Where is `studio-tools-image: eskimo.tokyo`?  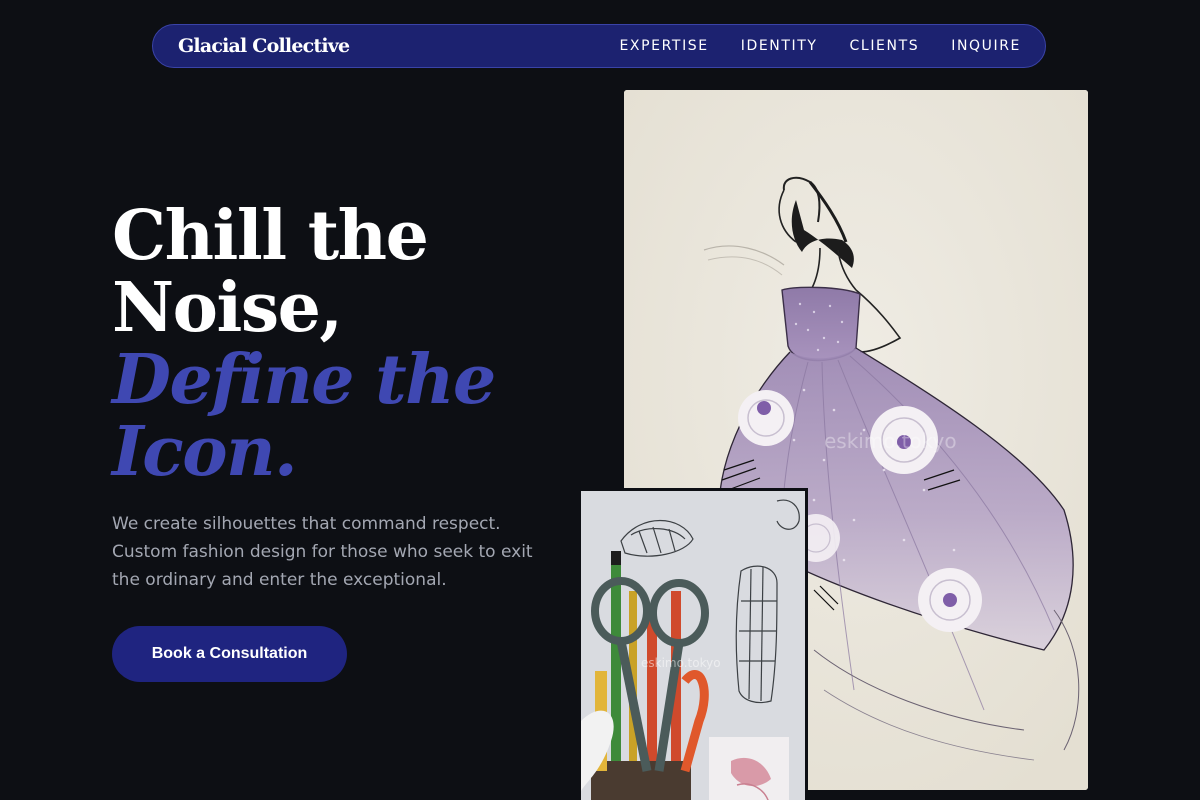 studio-tools-image: eskimo.tokyo is located at coordinates (693, 645).